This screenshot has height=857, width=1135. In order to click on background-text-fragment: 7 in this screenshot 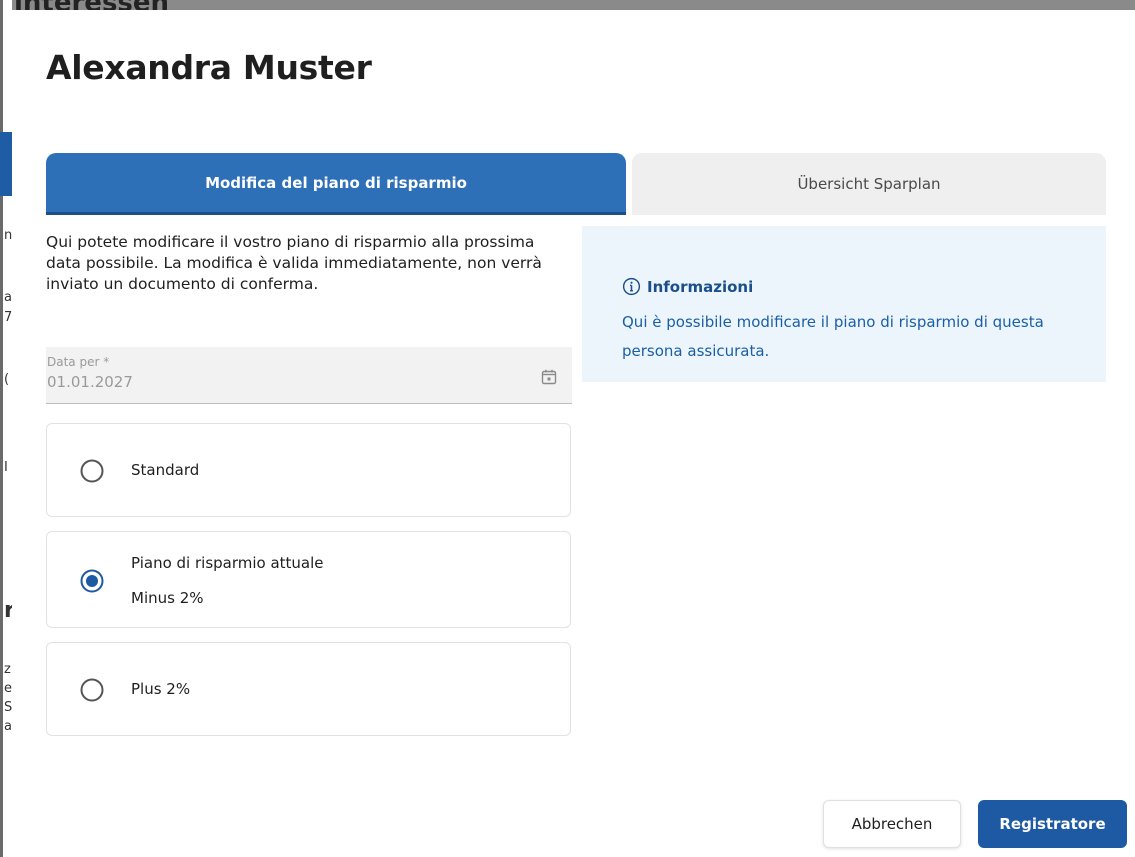, I will do `click(8, 317)`.